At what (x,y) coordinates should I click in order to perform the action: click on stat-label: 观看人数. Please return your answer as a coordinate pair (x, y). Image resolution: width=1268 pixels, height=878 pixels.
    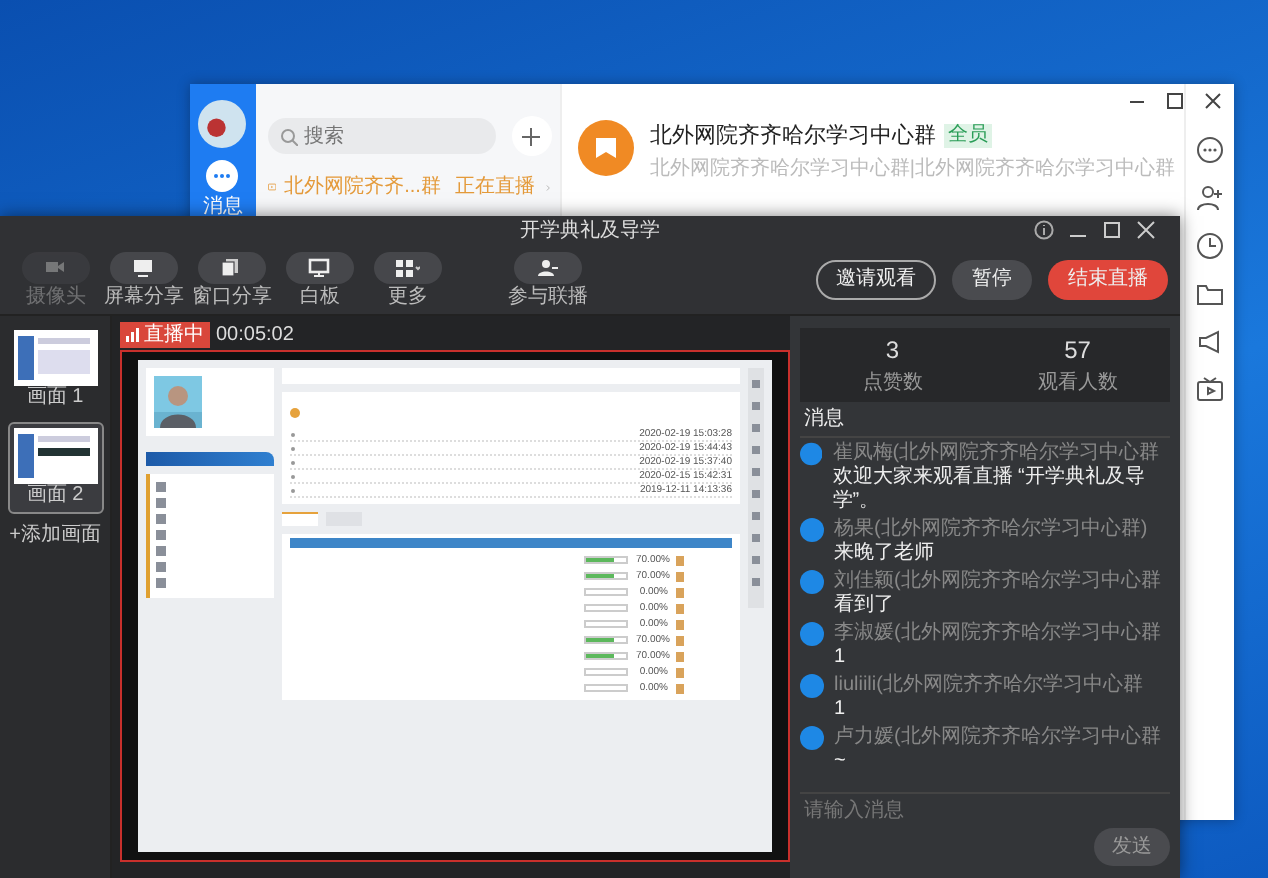
    Looking at the image, I should click on (1077, 383).